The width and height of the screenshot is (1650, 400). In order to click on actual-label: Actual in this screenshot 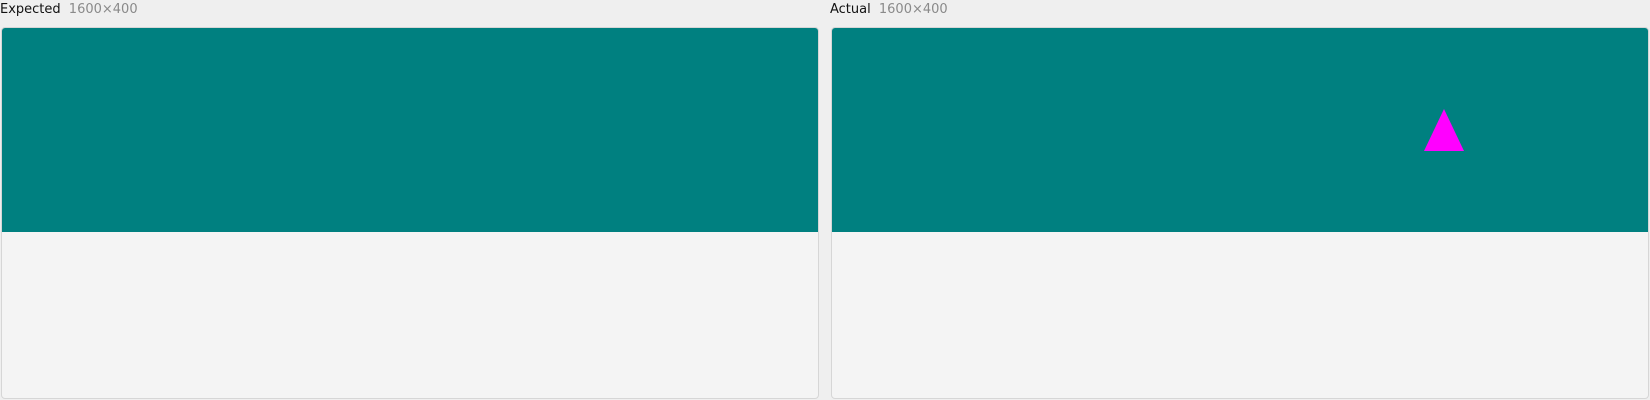, I will do `click(850, 9)`.